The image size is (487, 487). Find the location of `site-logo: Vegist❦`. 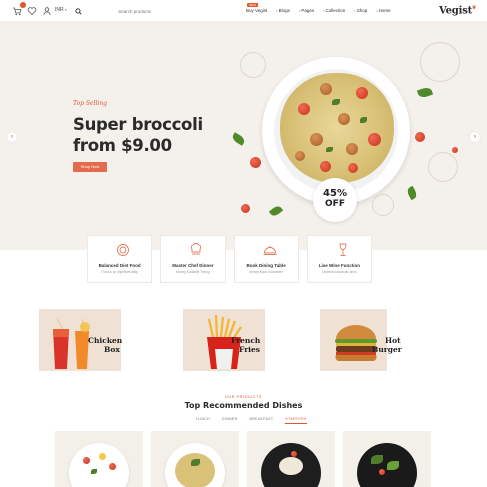

site-logo: Vegist❦ is located at coordinates (457, 10).